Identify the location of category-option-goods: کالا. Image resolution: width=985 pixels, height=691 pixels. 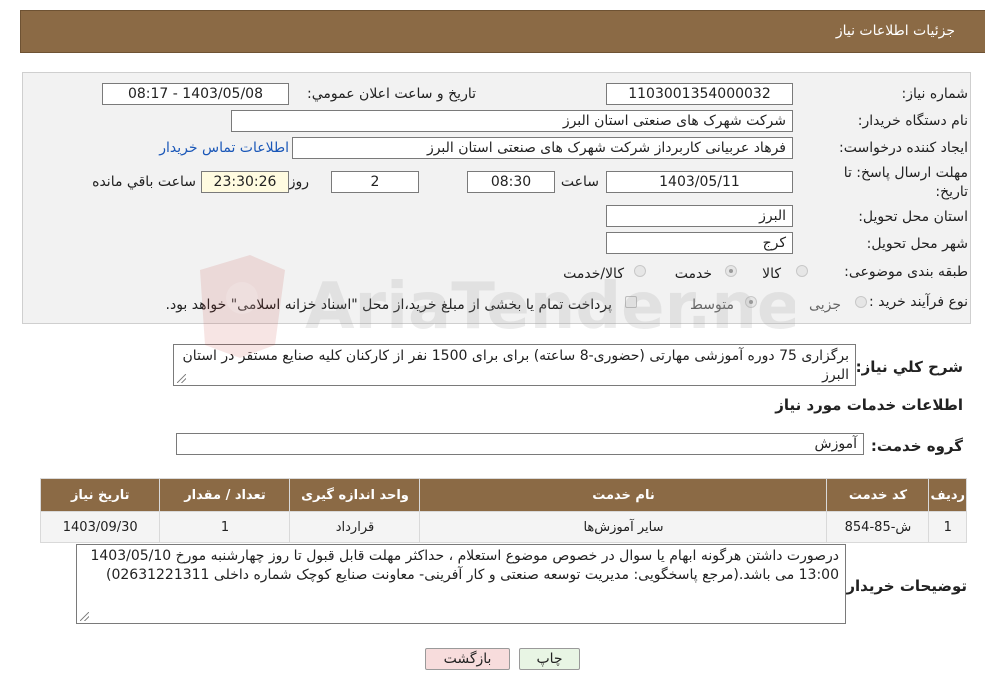
(771, 274).